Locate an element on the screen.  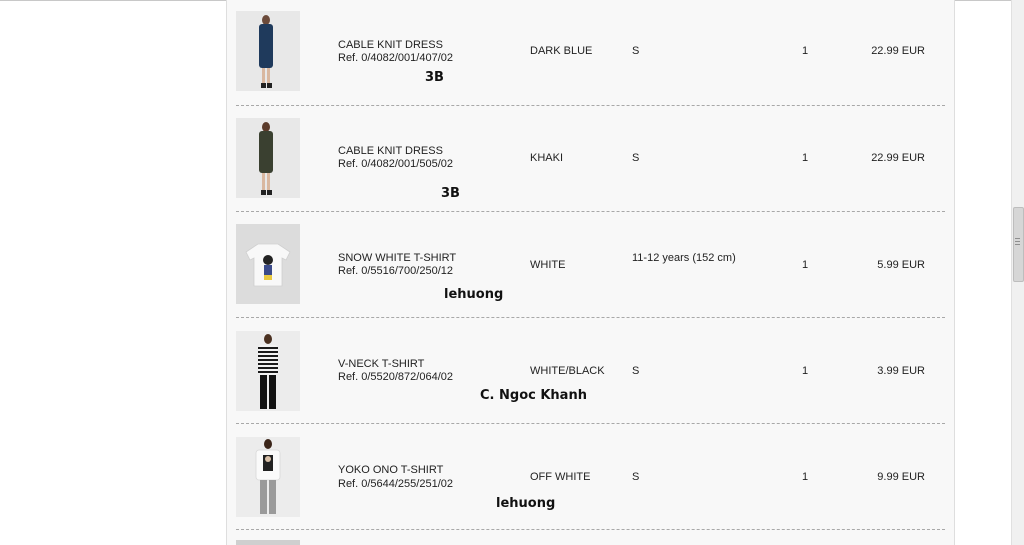
product-price: 3.99 EUR is located at coordinates (901, 371).